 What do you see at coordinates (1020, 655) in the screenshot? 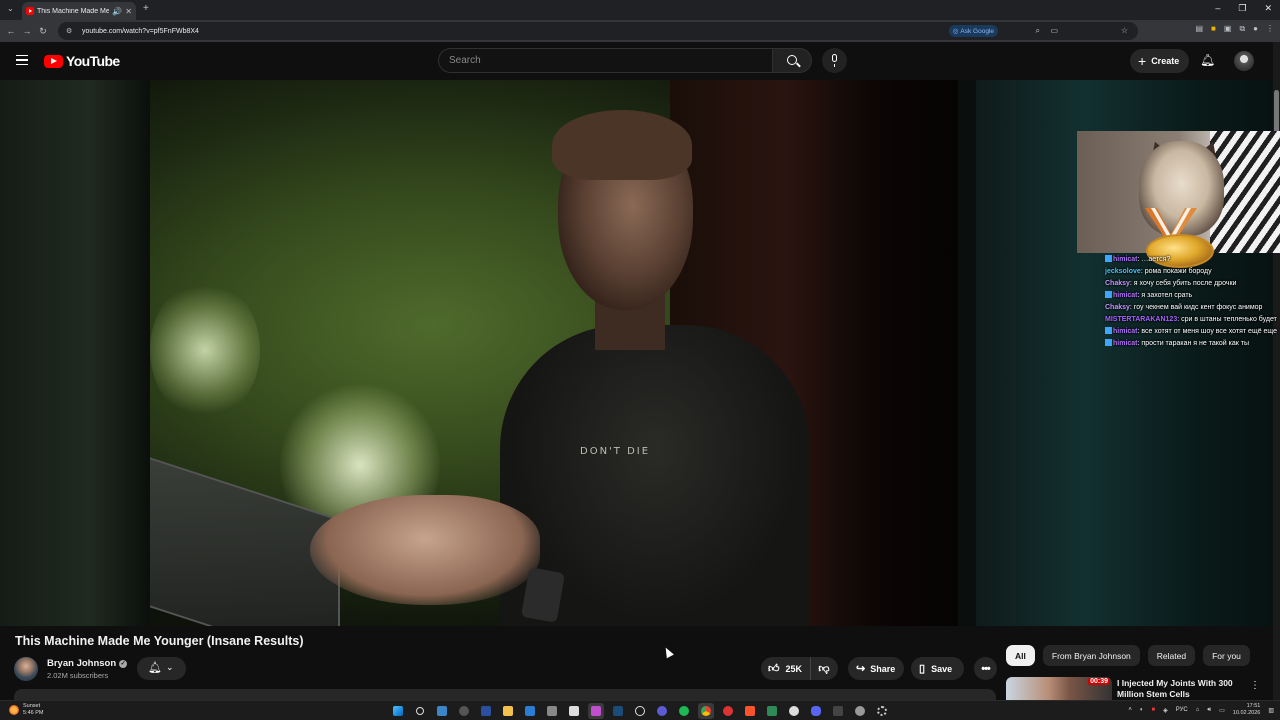
I see `chip-all: All` at bounding box center [1020, 655].